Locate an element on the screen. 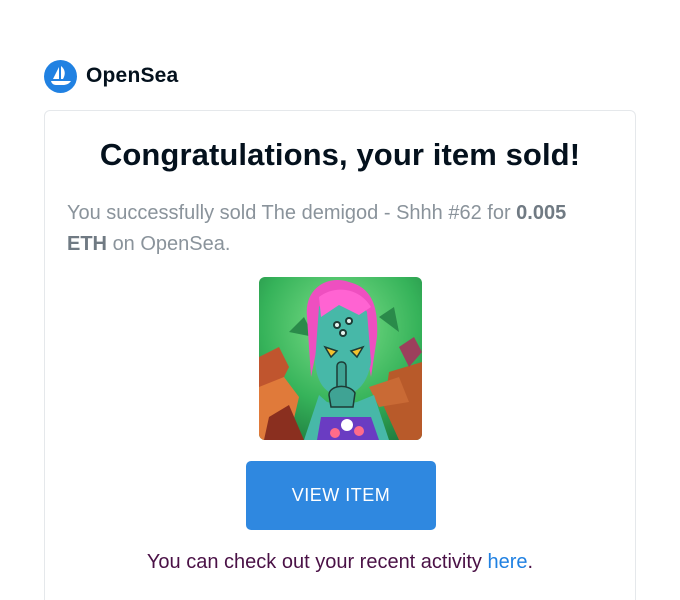 This screenshot has height=600, width=680. email-title: Congratulations, your item sold! is located at coordinates (340, 154).